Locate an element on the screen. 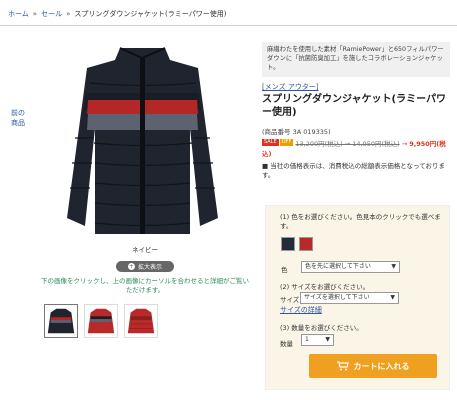 The width and height of the screenshot is (457, 400). color-select: 色を先に選択して下さい ▼ is located at coordinates (350, 267).